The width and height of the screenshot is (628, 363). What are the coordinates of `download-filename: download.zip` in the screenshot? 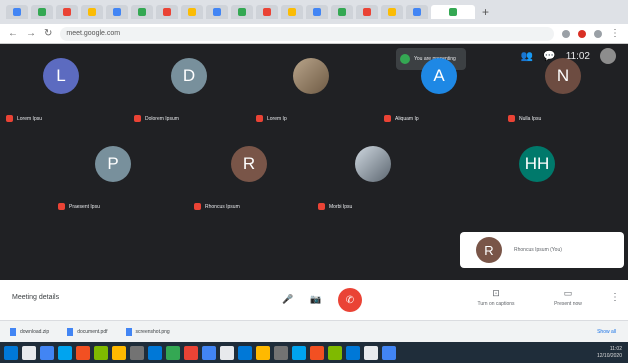 It's located at (35, 331).